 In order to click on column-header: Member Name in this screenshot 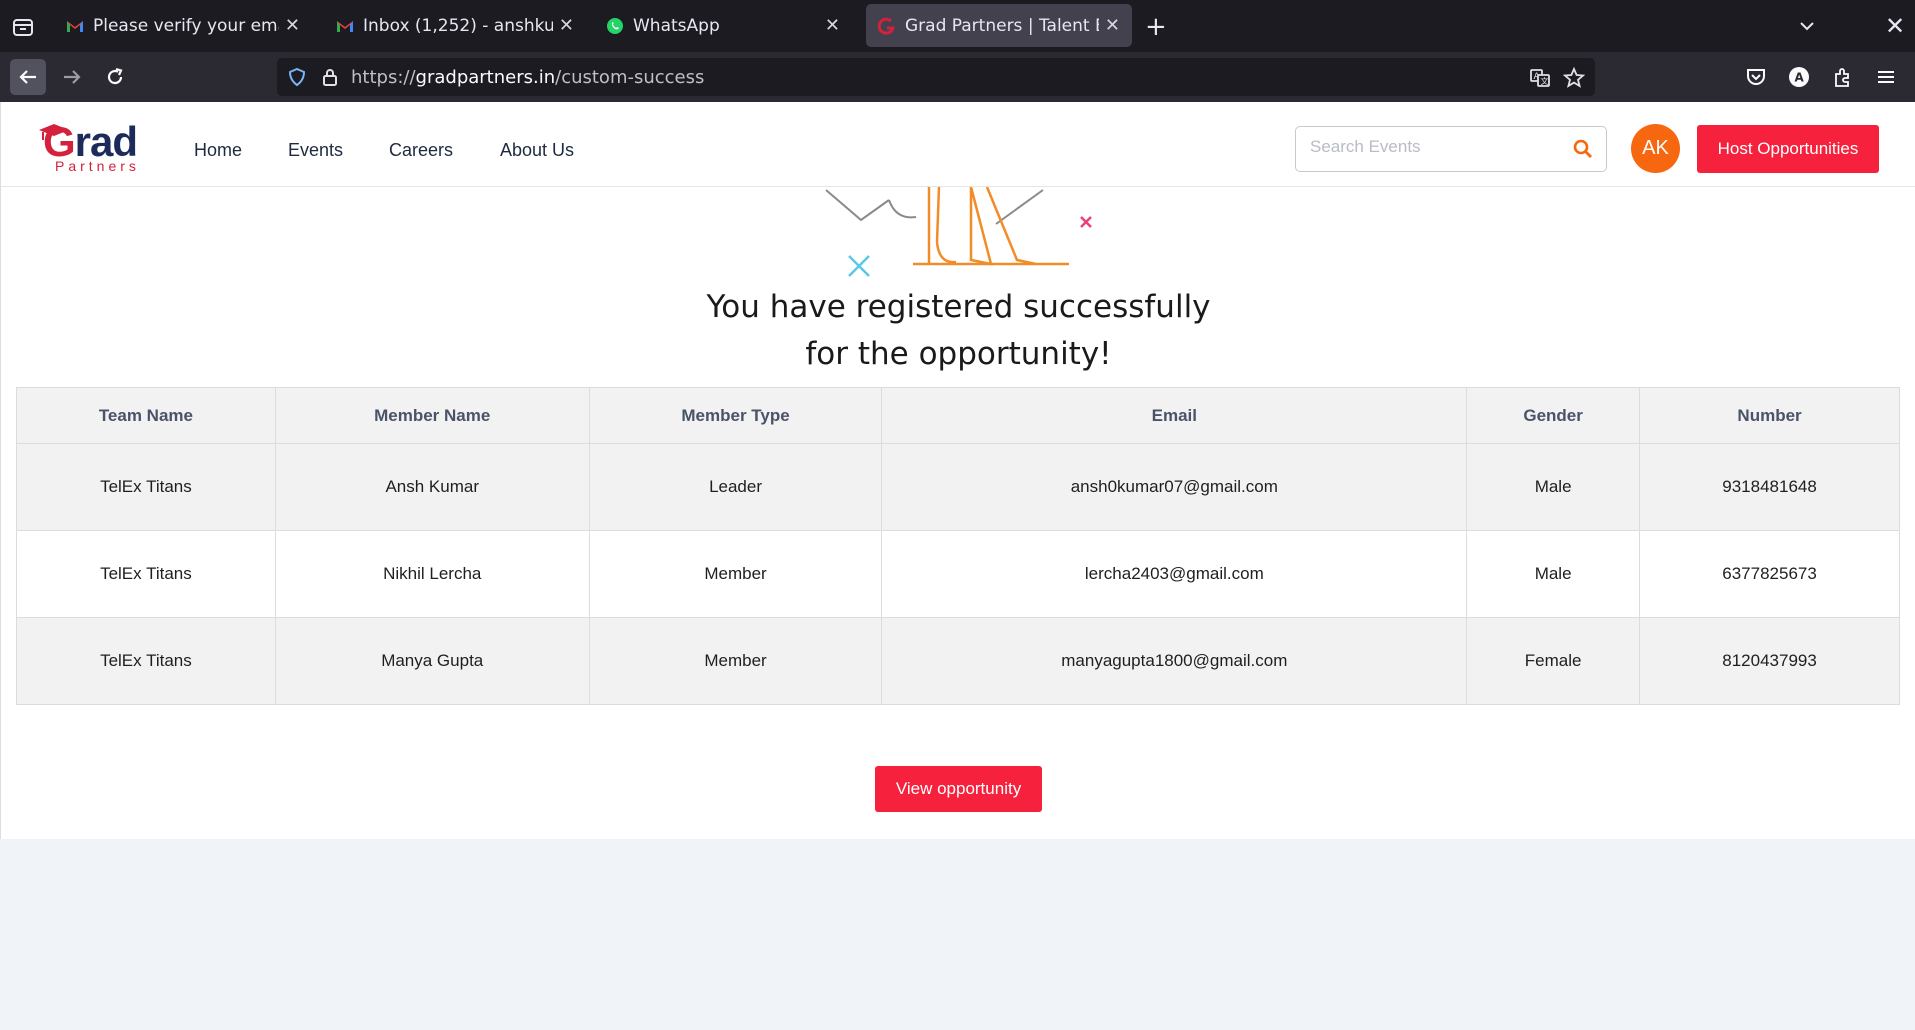, I will do `click(432, 415)`.